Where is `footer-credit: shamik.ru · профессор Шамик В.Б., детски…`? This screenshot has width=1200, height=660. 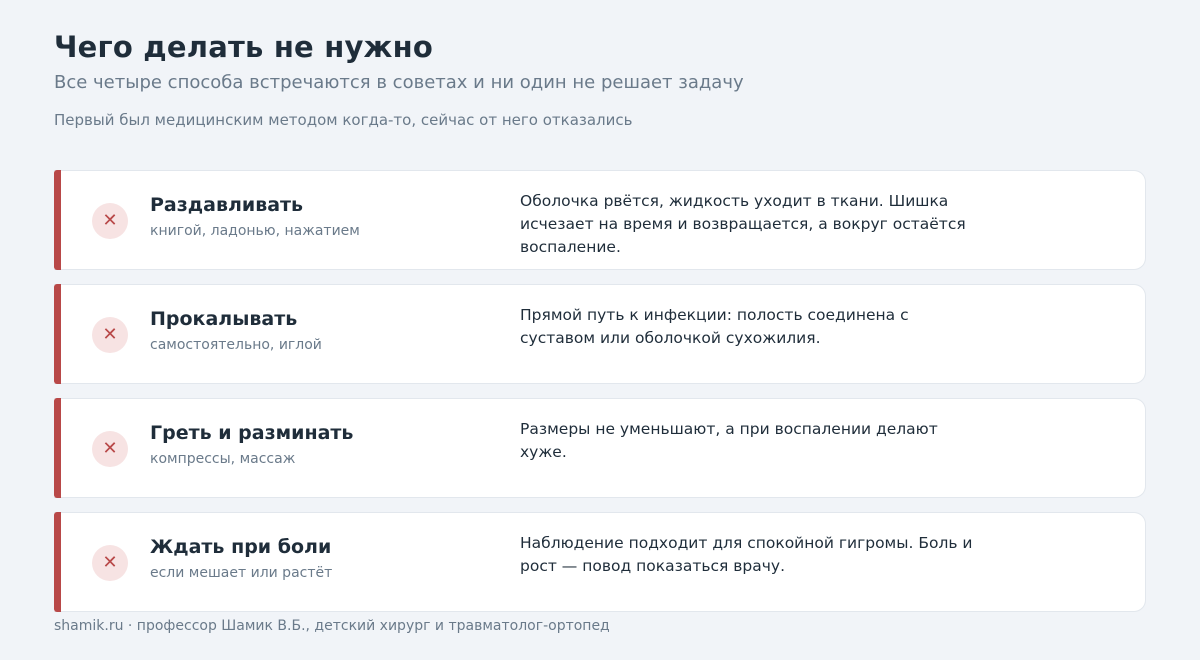 footer-credit: shamik.ru · профессор Шамик В.Б., детски… is located at coordinates (332, 626).